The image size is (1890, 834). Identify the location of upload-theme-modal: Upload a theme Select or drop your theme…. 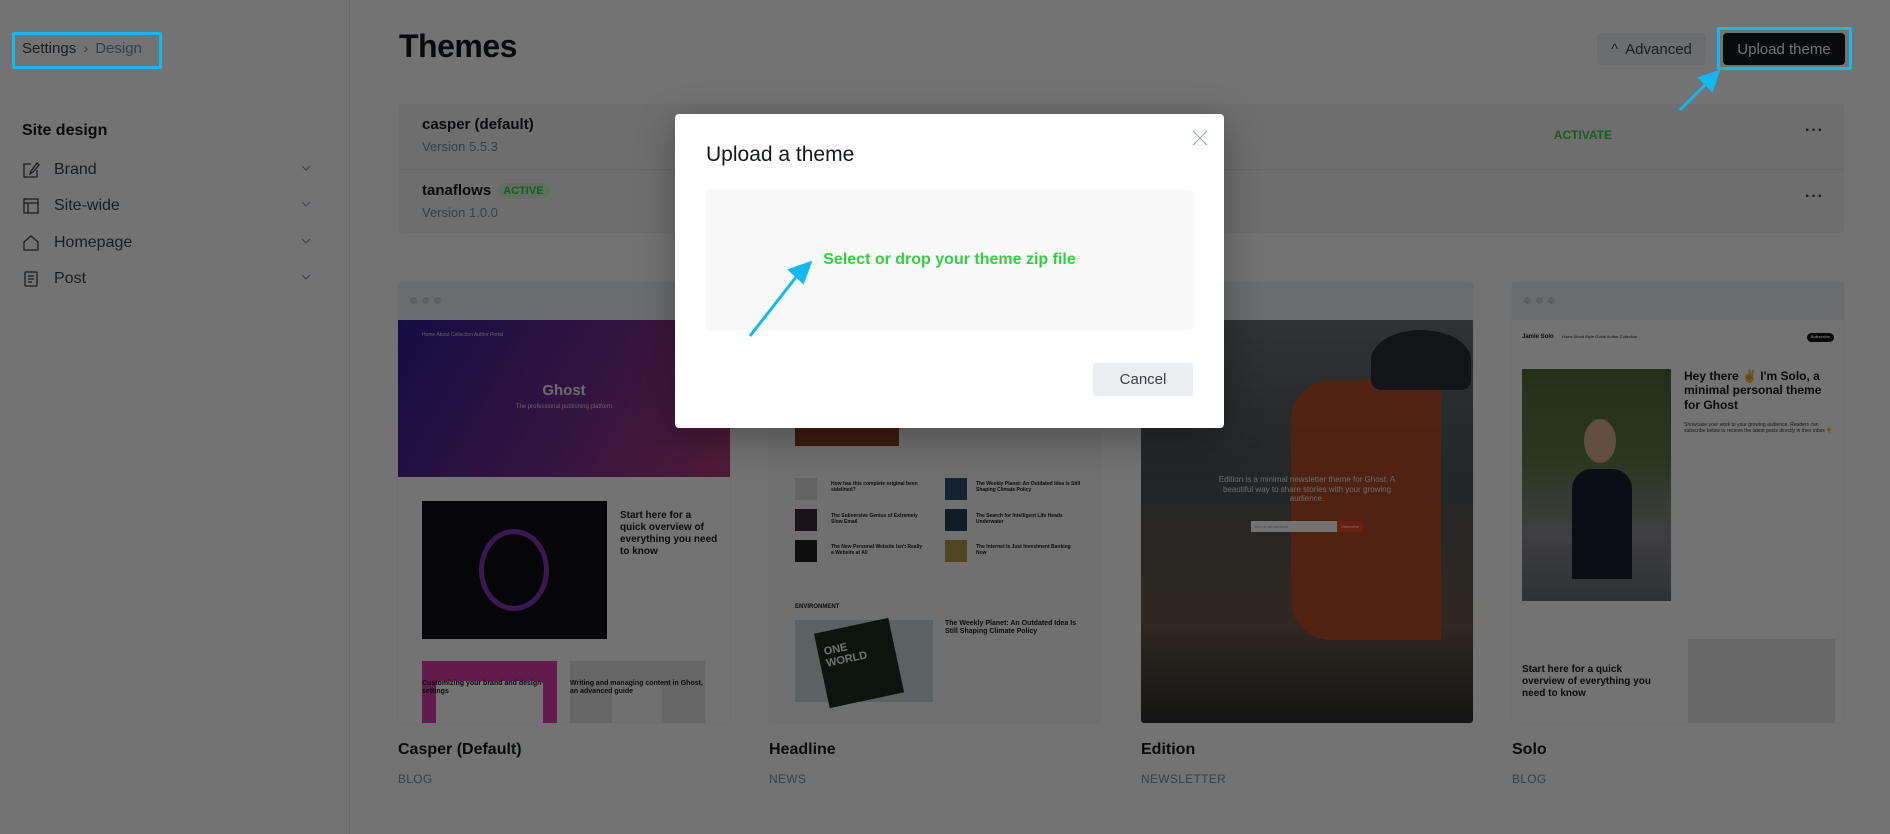
(949, 271).